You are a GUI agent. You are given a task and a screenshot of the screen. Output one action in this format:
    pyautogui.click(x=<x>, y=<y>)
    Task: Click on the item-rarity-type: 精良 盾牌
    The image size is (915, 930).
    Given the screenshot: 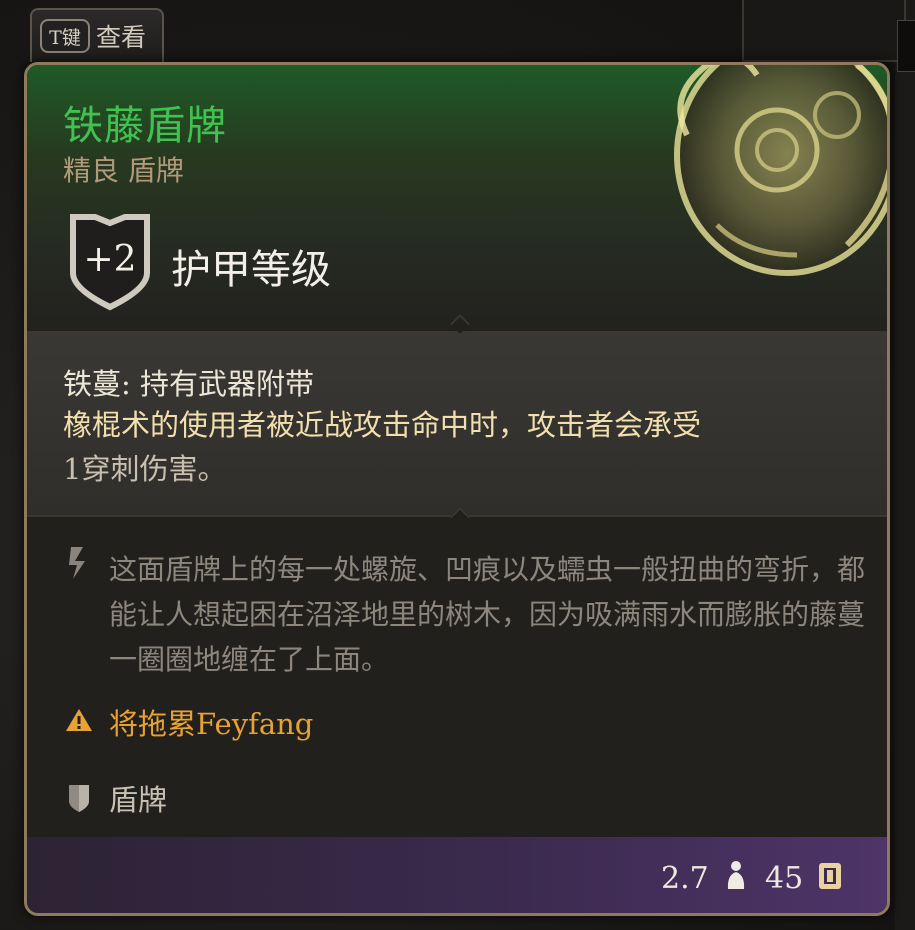 What is the action you would take?
    pyautogui.click(x=123, y=170)
    